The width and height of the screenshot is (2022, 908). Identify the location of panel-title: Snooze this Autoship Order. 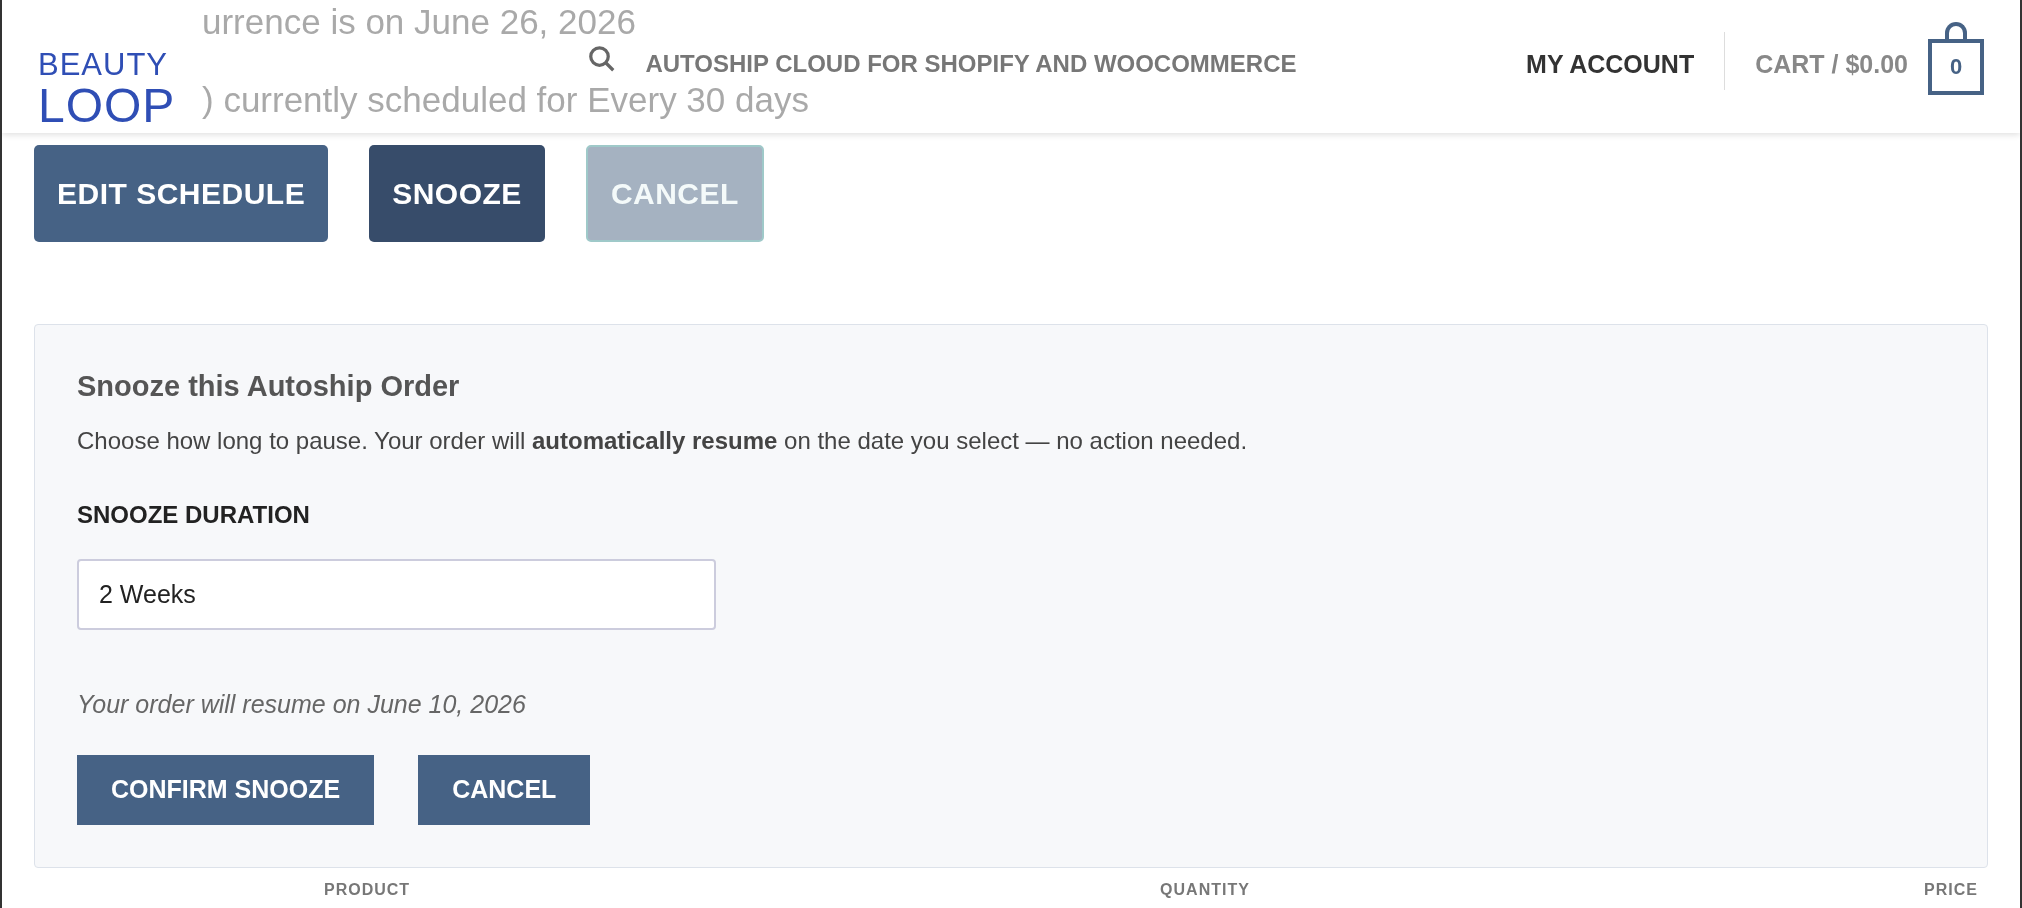
(269, 386).